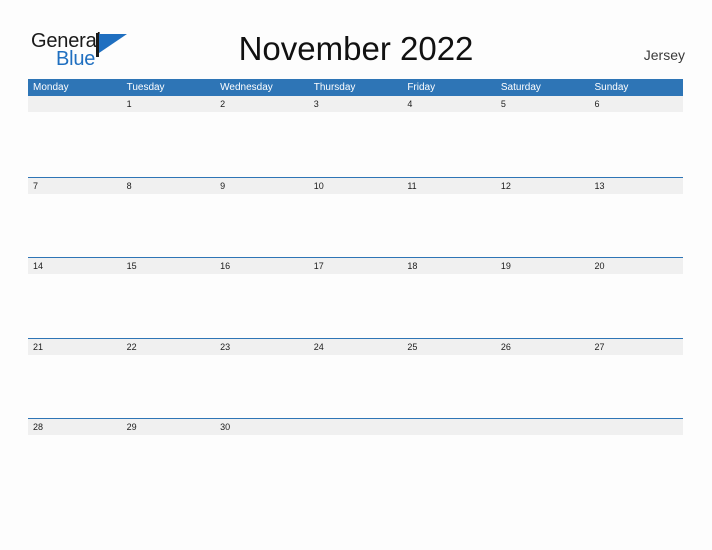  I want to click on day-number: 7, so click(75, 186).